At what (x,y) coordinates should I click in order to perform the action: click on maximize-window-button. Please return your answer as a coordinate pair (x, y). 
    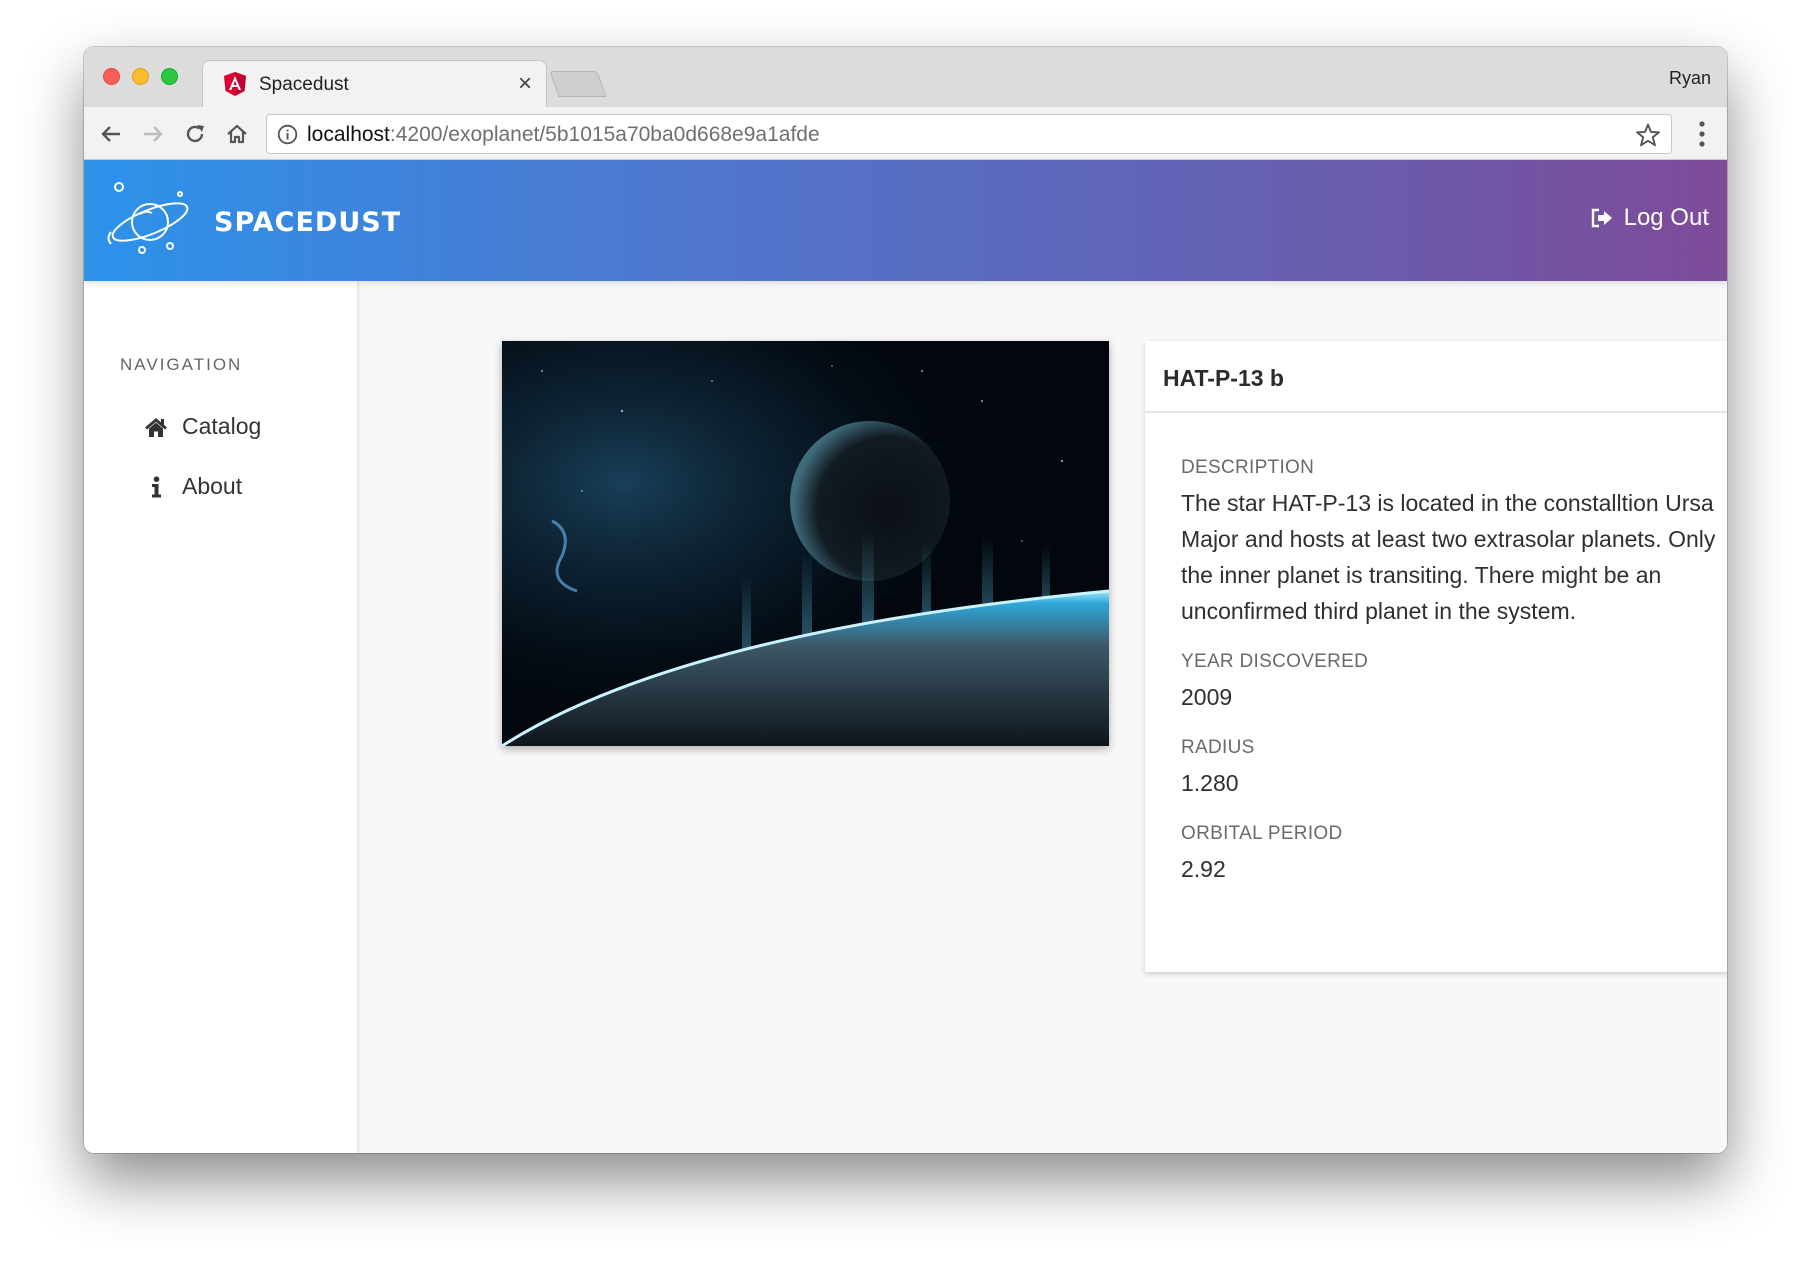
    Looking at the image, I should click on (169, 76).